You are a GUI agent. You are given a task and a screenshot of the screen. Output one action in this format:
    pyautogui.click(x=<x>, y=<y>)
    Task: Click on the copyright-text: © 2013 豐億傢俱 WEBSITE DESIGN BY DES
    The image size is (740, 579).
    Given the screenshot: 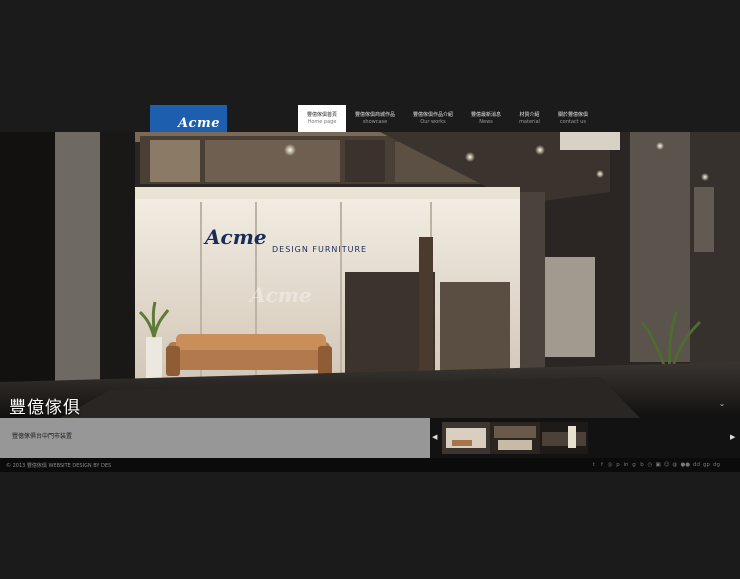 What is the action you would take?
    pyautogui.click(x=59, y=466)
    